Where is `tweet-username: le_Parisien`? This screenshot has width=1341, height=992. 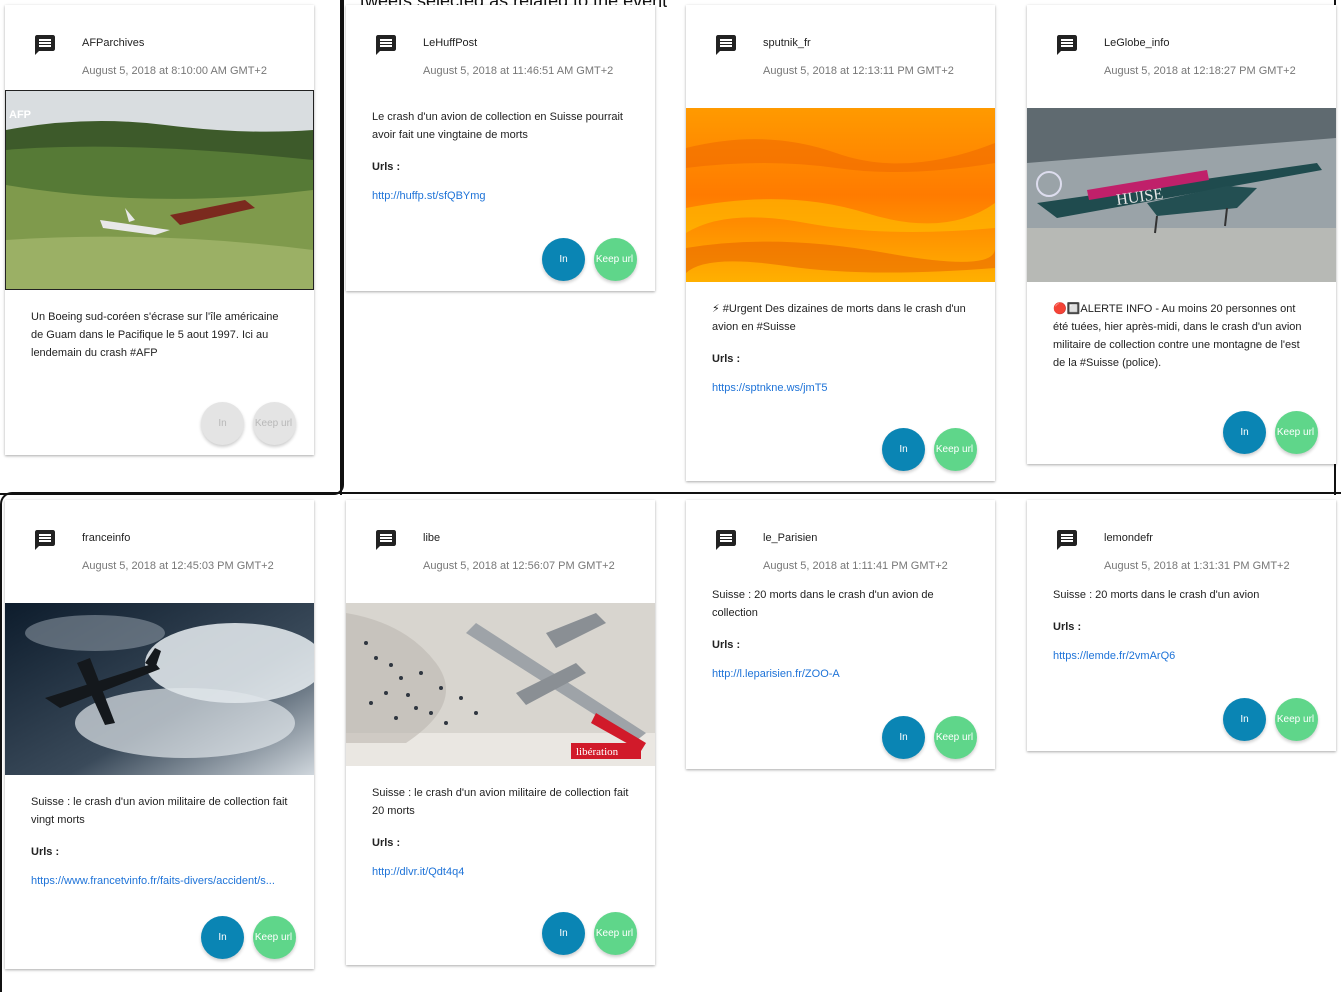
tweet-username: le_Parisien is located at coordinates (790, 538).